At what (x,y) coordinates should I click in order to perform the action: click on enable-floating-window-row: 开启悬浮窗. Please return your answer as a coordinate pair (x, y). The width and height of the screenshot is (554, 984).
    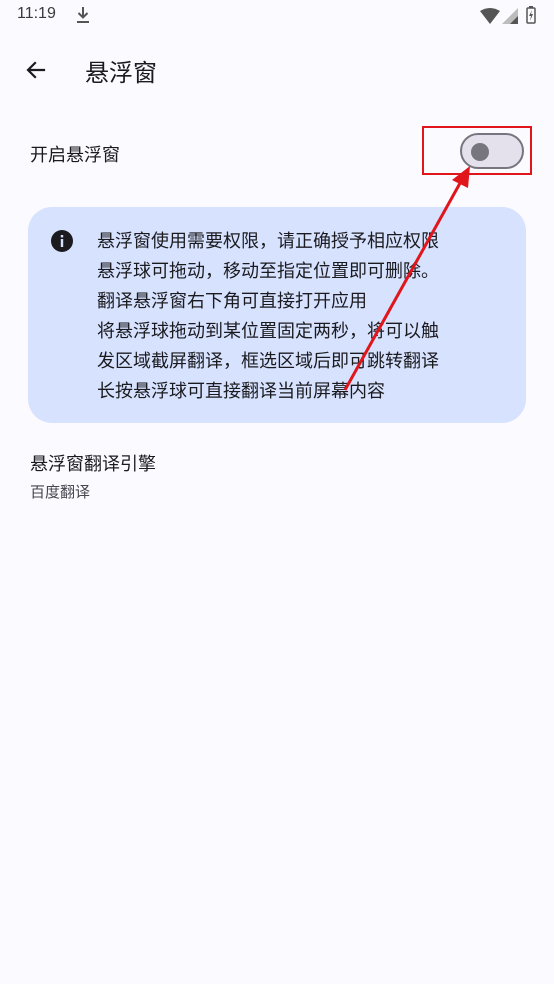
    Looking at the image, I should click on (277, 153).